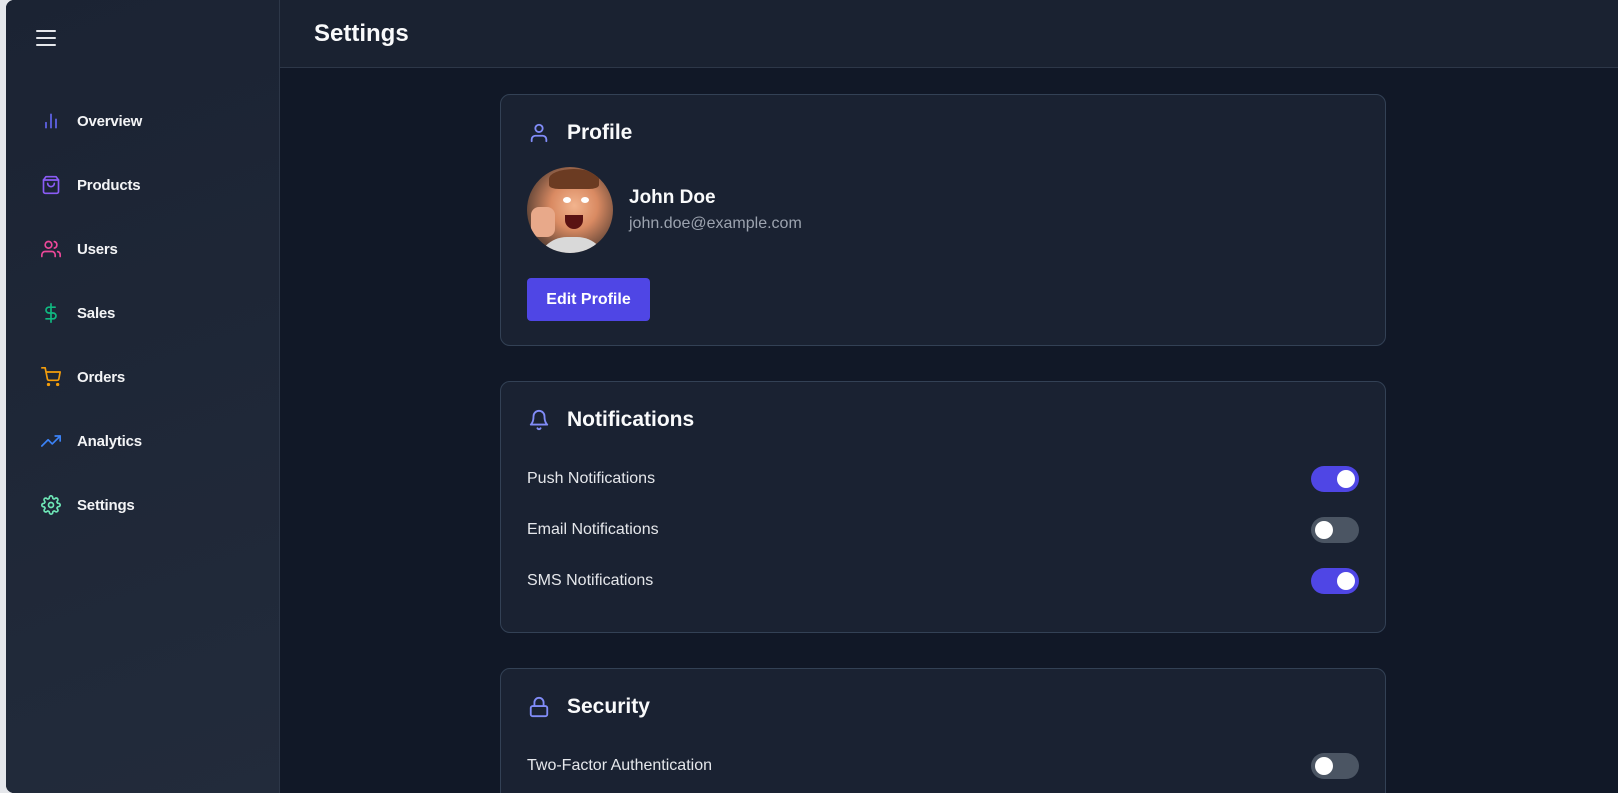  I want to click on sidebar-item-overview: Overview, so click(143, 121).